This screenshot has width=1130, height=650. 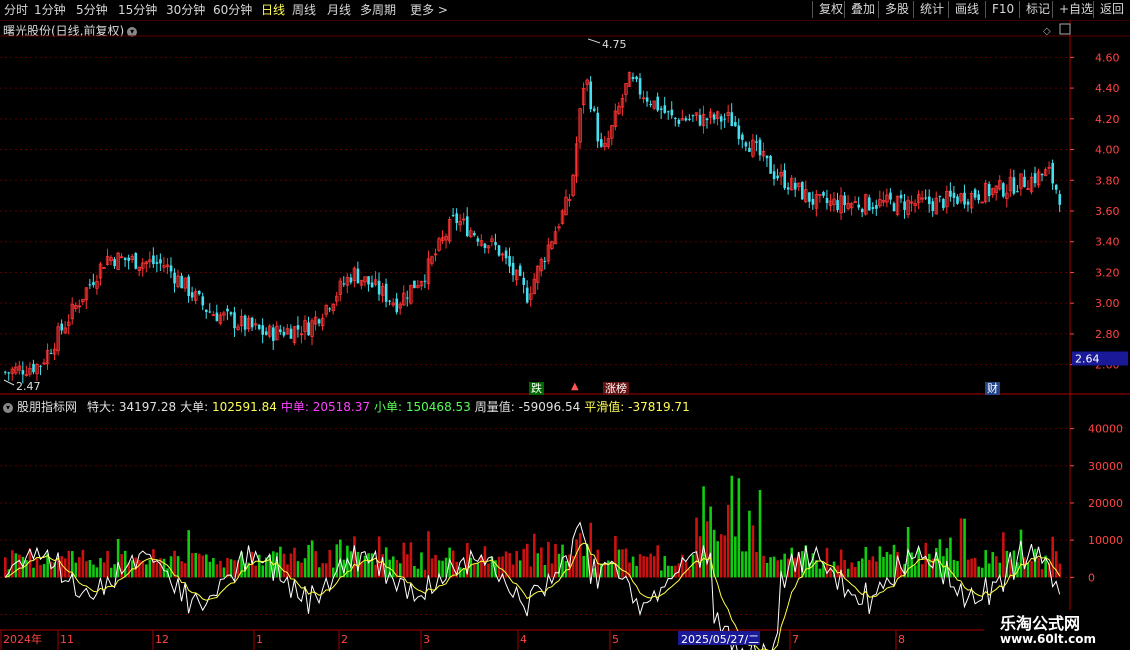 What do you see at coordinates (1107, 88) in the screenshot?
I see `price-label: 4.40` at bounding box center [1107, 88].